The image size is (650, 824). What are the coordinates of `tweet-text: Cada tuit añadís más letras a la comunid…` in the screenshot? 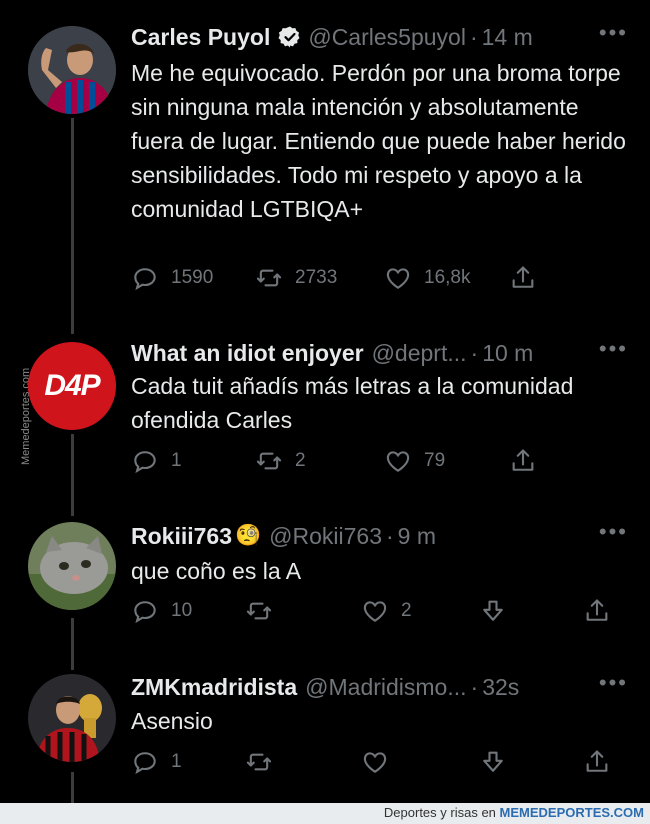 It's located at (352, 403).